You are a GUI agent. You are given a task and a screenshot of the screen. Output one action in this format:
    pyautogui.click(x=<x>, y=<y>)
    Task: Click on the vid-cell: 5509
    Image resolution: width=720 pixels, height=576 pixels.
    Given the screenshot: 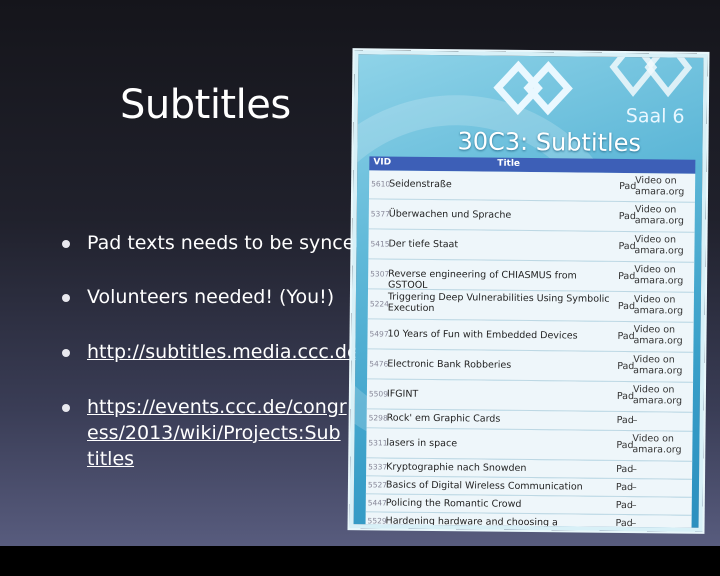 What is the action you would take?
    pyautogui.click(x=378, y=394)
    